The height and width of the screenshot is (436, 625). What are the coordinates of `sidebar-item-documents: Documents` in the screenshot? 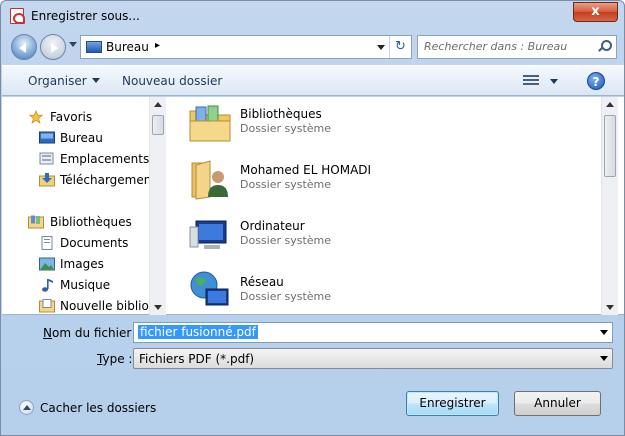 It's located at (77, 243).